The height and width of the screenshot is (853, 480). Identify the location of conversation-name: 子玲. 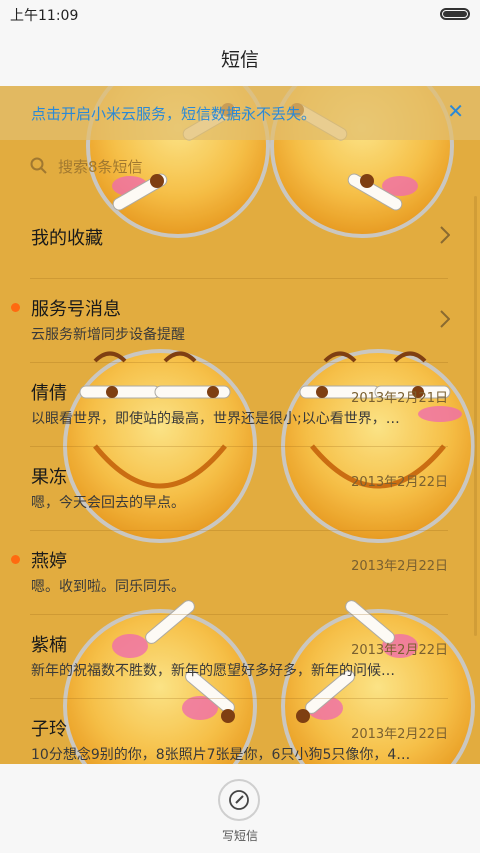
(49, 729).